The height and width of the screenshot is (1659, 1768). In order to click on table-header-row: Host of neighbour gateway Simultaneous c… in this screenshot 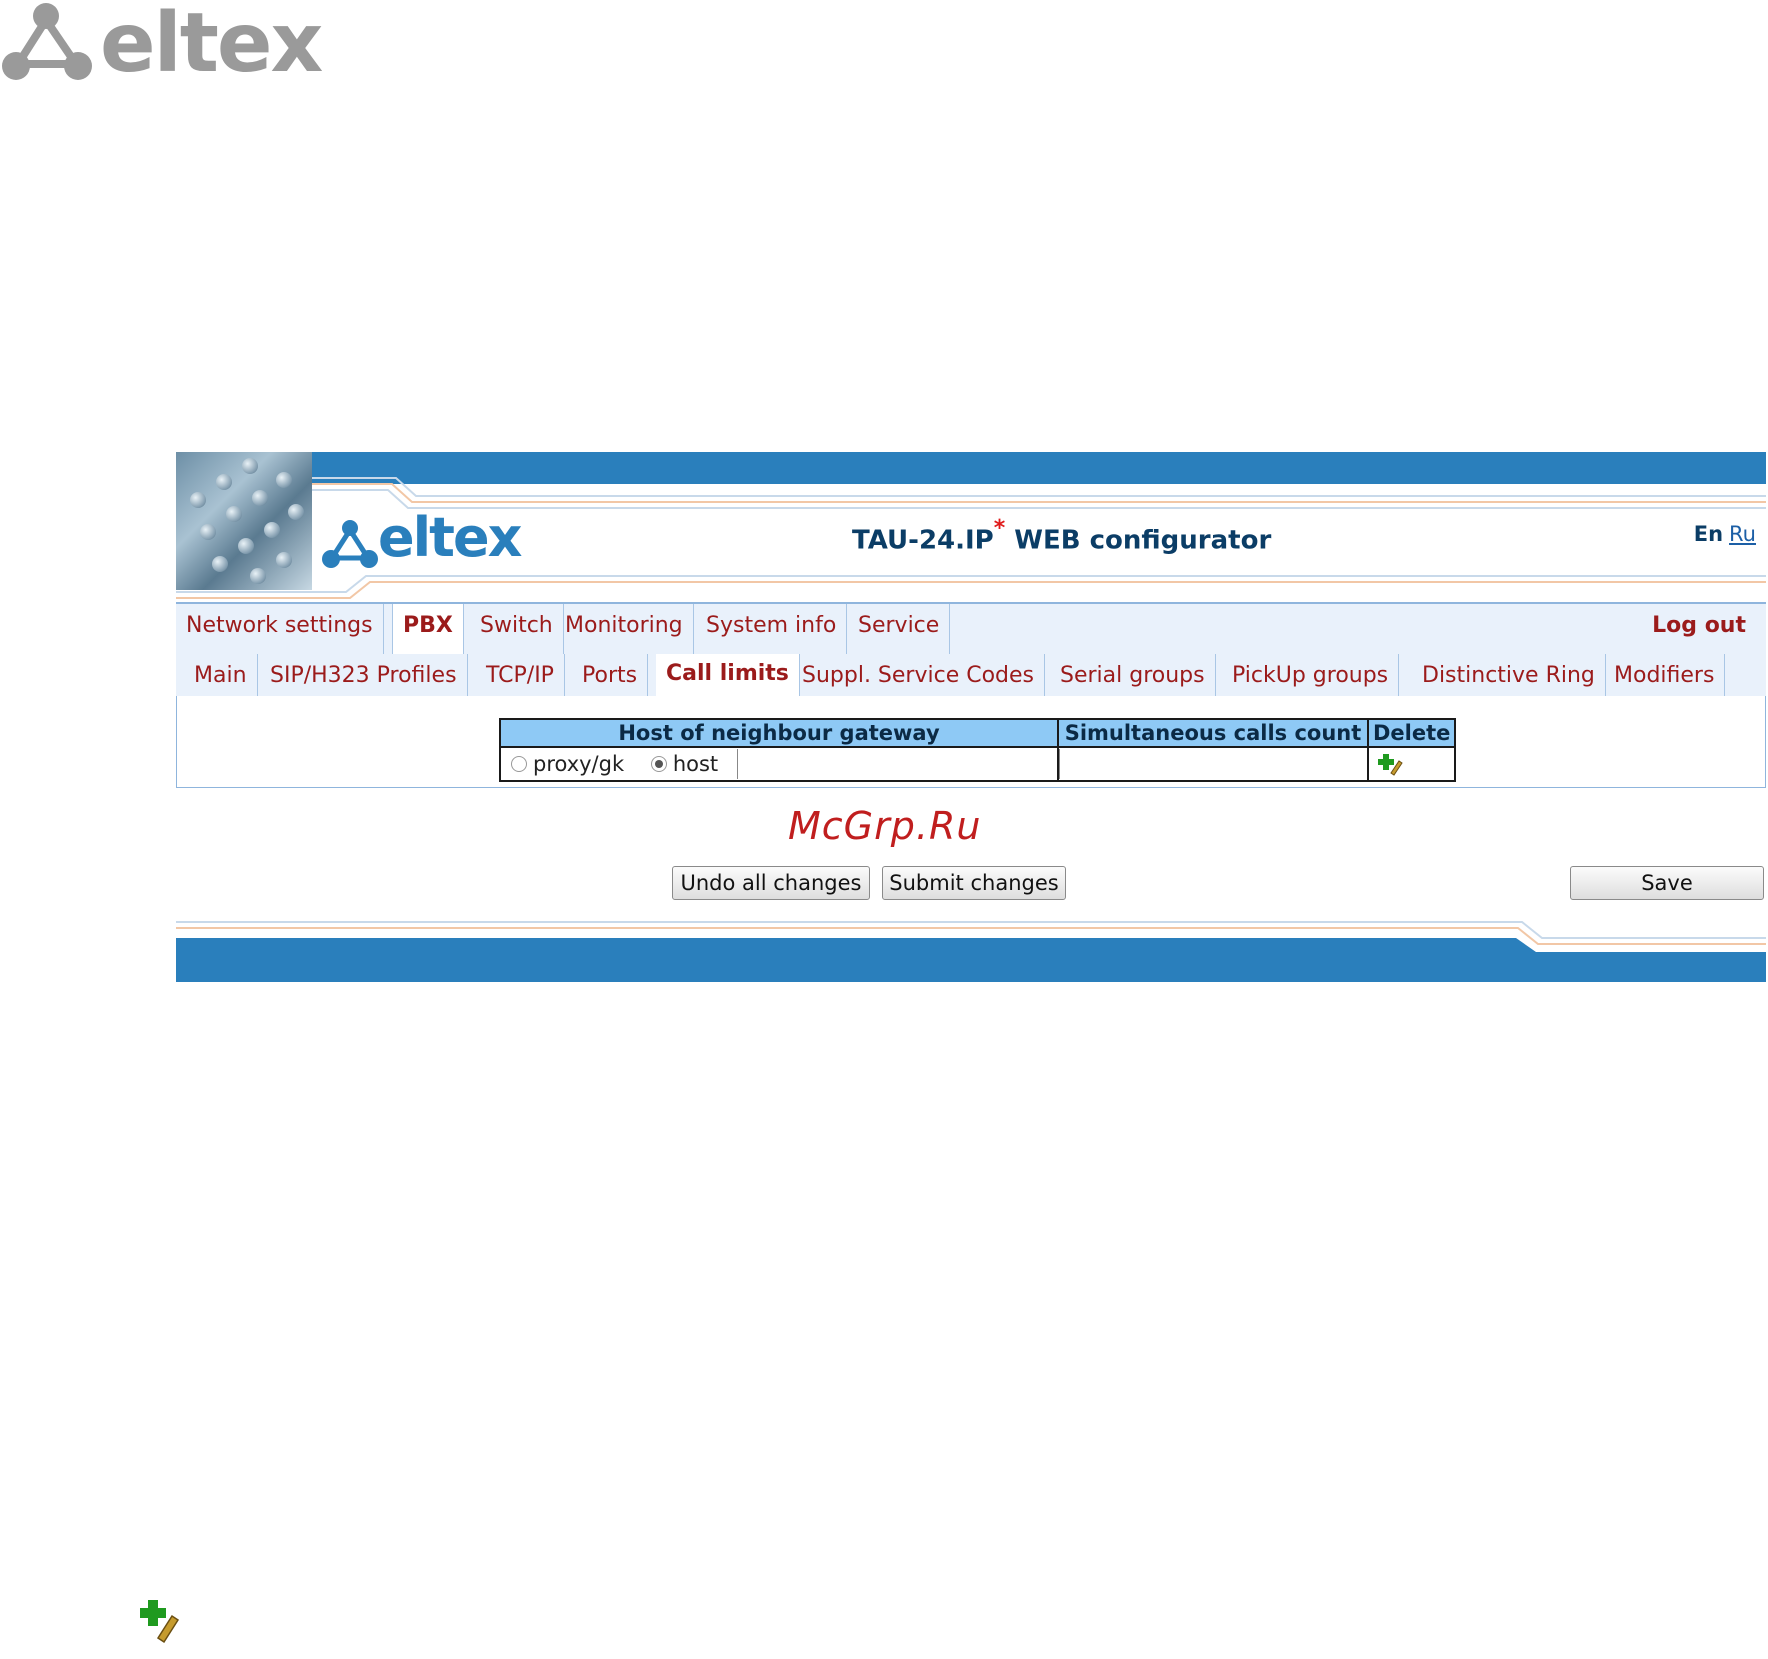, I will do `click(978, 733)`.